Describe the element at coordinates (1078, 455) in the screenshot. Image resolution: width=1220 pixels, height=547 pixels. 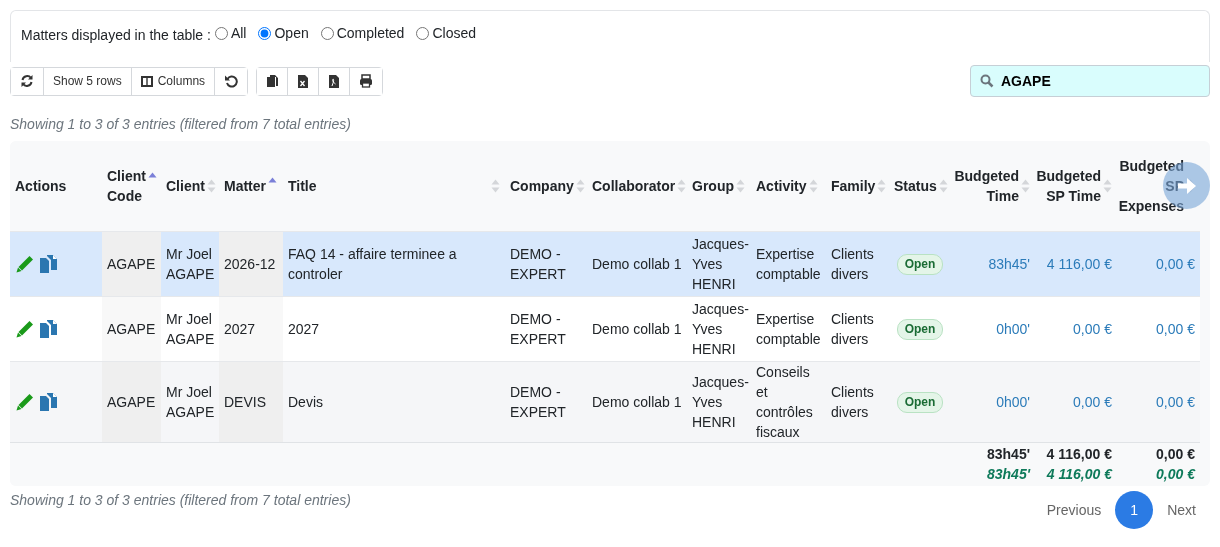
I see `column-total: 4 116,00 €` at that location.